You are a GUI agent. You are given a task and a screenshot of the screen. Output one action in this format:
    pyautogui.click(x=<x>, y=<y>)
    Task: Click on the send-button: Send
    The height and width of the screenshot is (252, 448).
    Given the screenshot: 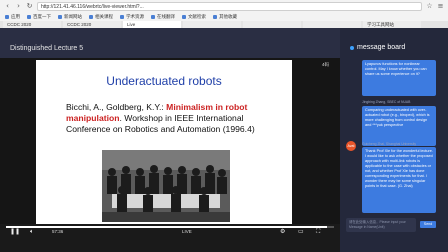 What is the action you would take?
    pyautogui.click(x=428, y=224)
    